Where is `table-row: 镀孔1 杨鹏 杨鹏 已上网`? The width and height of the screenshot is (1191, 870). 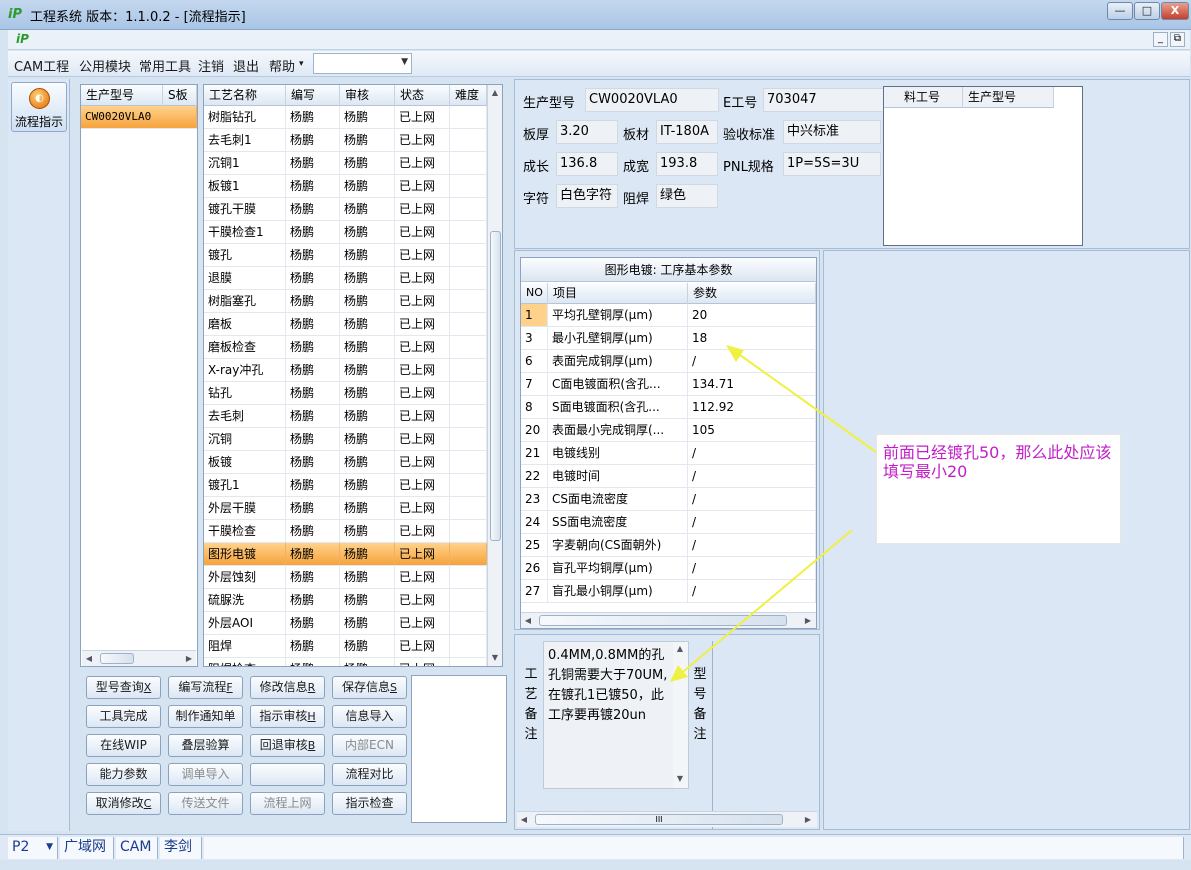
table-row: 镀孔1 杨鹏 杨鹏 已上网 is located at coordinates (345, 485).